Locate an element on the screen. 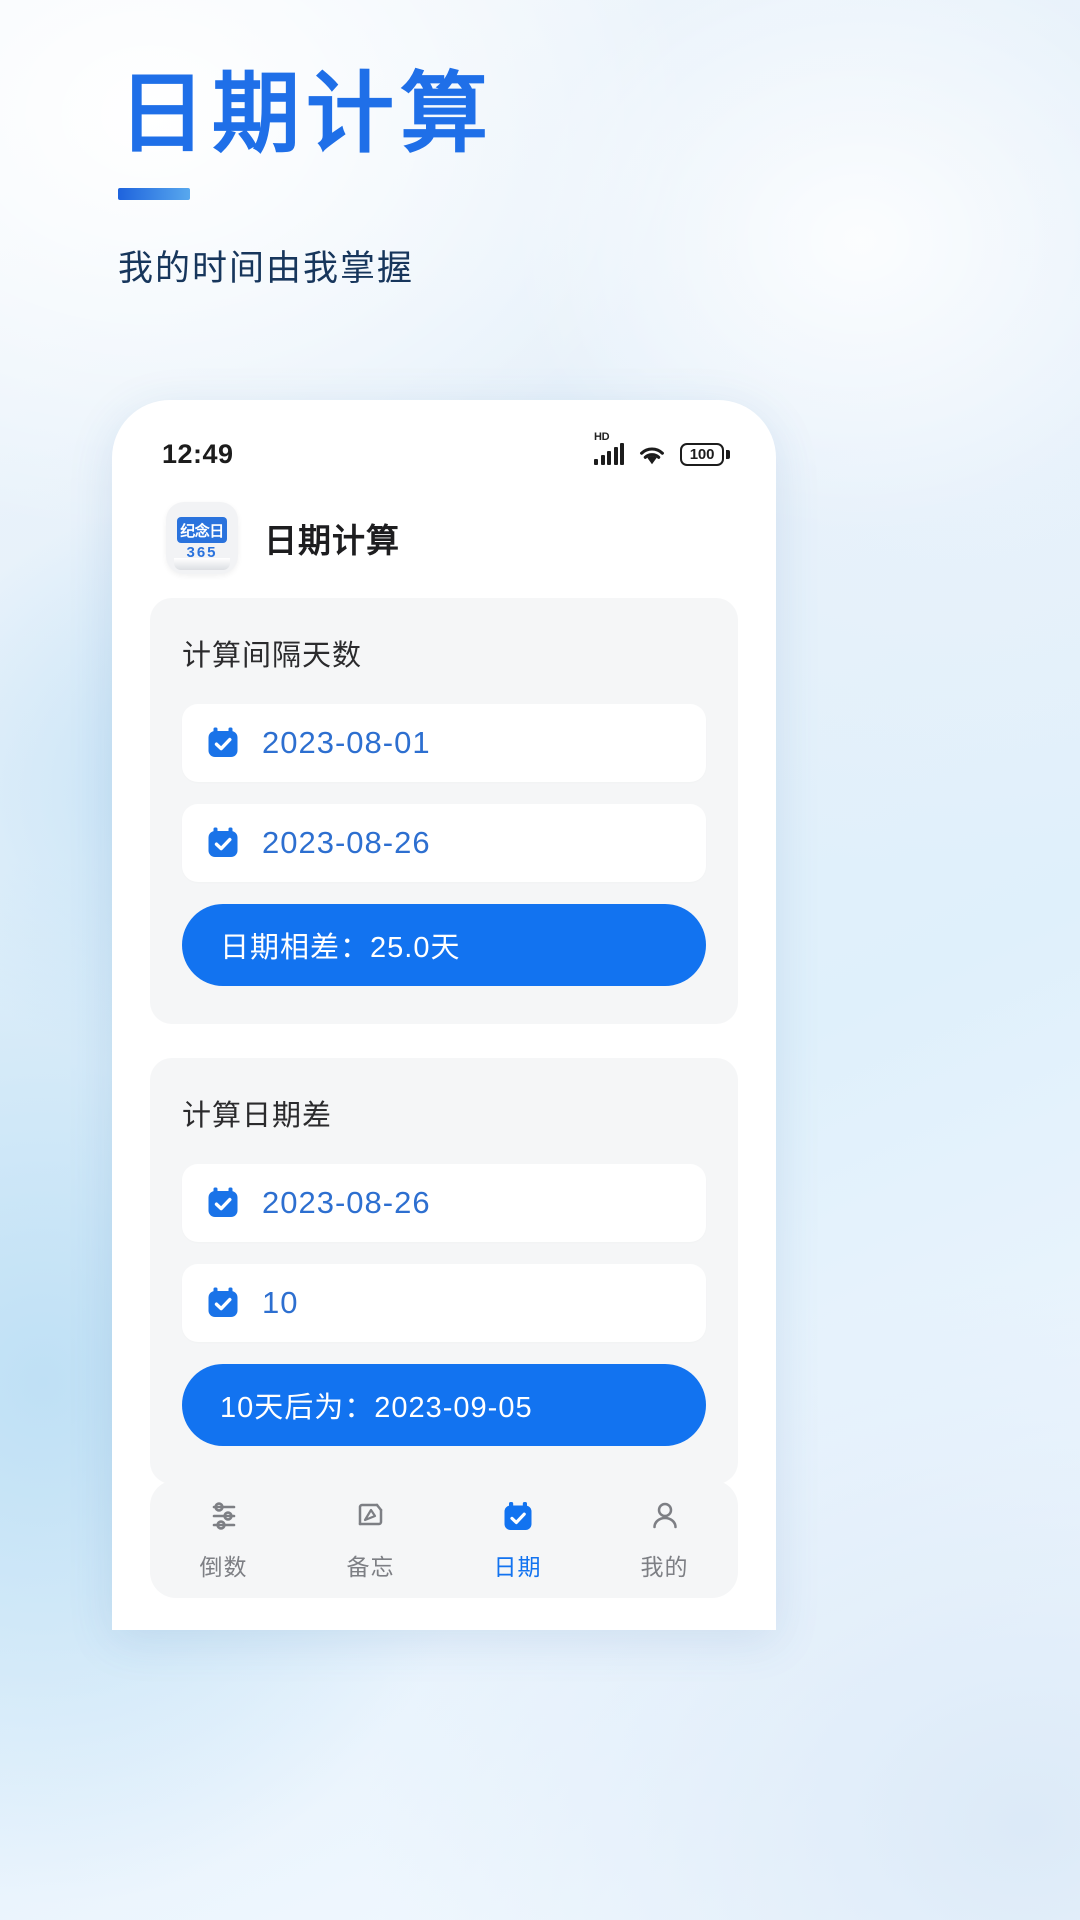 Image resolution: width=1080 pixels, height=1920 pixels. app-icon-banner-text: 纪念日 is located at coordinates (202, 530).